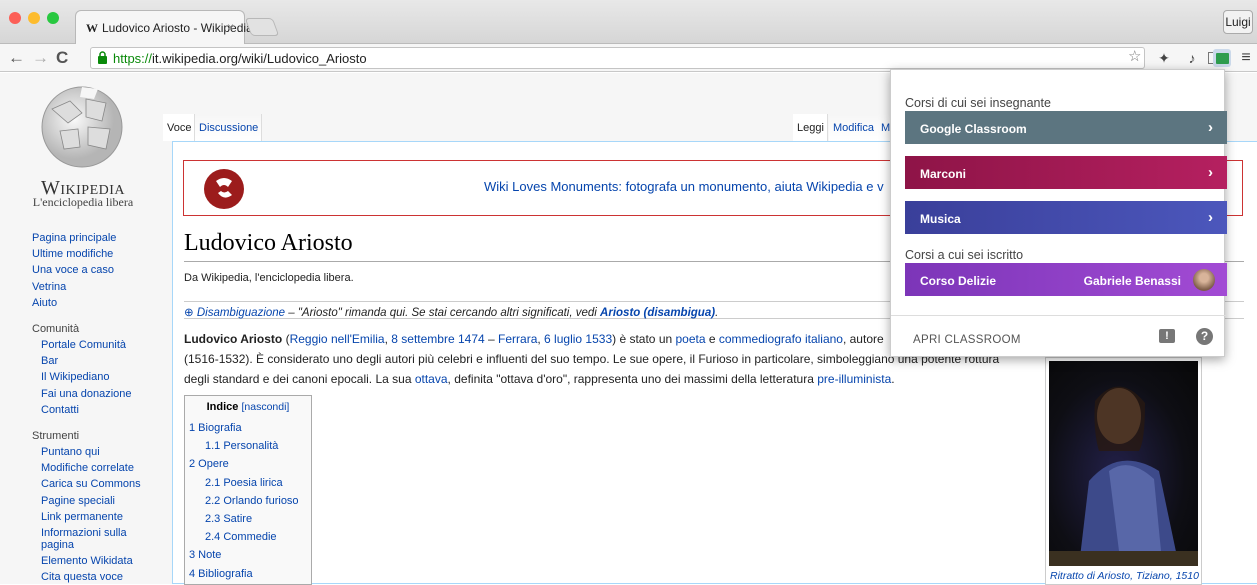 The width and height of the screenshot is (1257, 585). Describe the element at coordinates (657, 313) in the screenshot. I see `disambiguation-target-link: Ariosto (disambigua)` at that location.